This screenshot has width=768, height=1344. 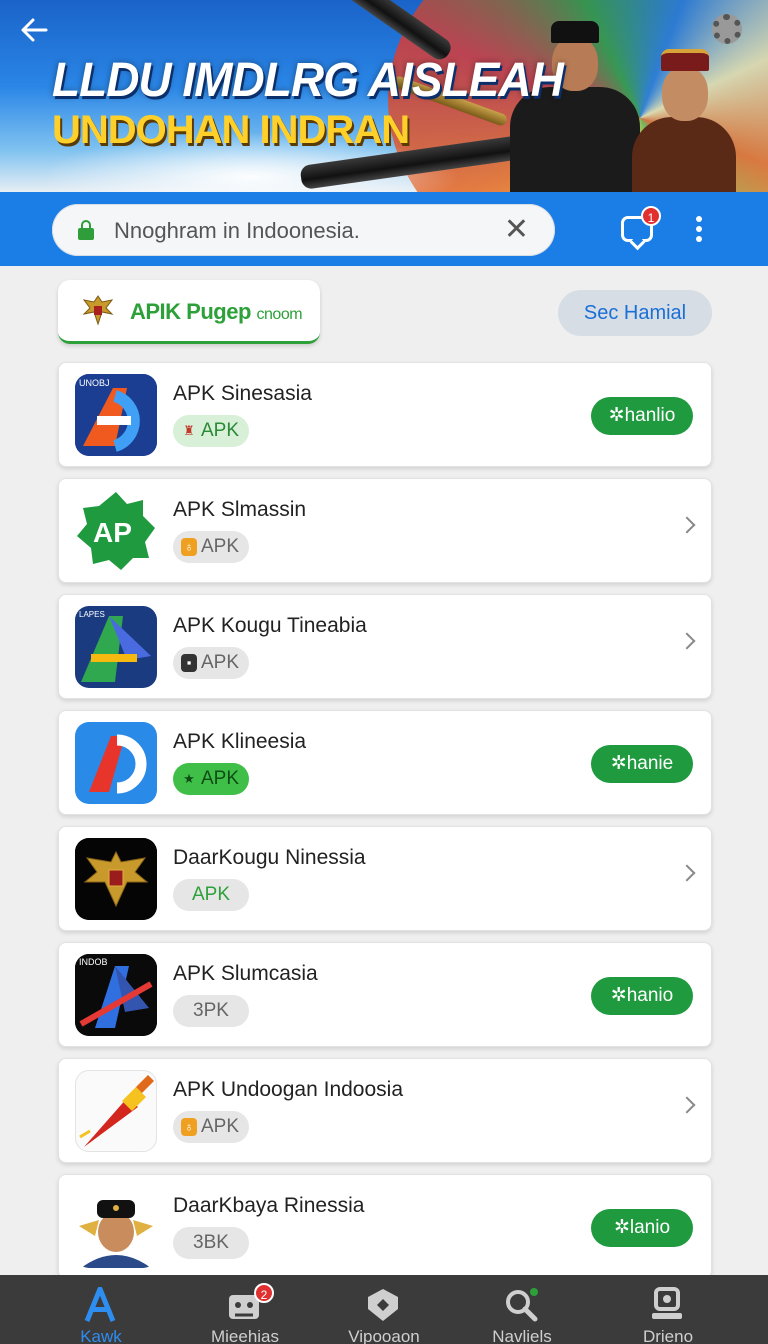 I want to click on nav-item-search: Navliels, so click(x=522, y=1309).